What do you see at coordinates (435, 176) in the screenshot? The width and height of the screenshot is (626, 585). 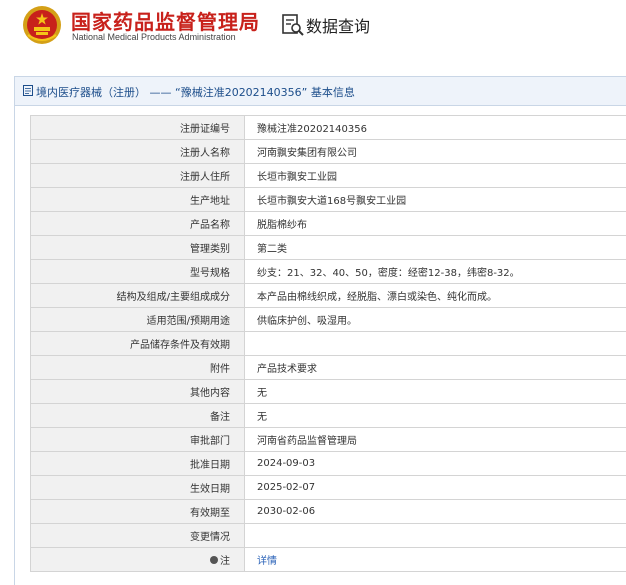 I see `row-value: 长垣市飘安工业园` at bounding box center [435, 176].